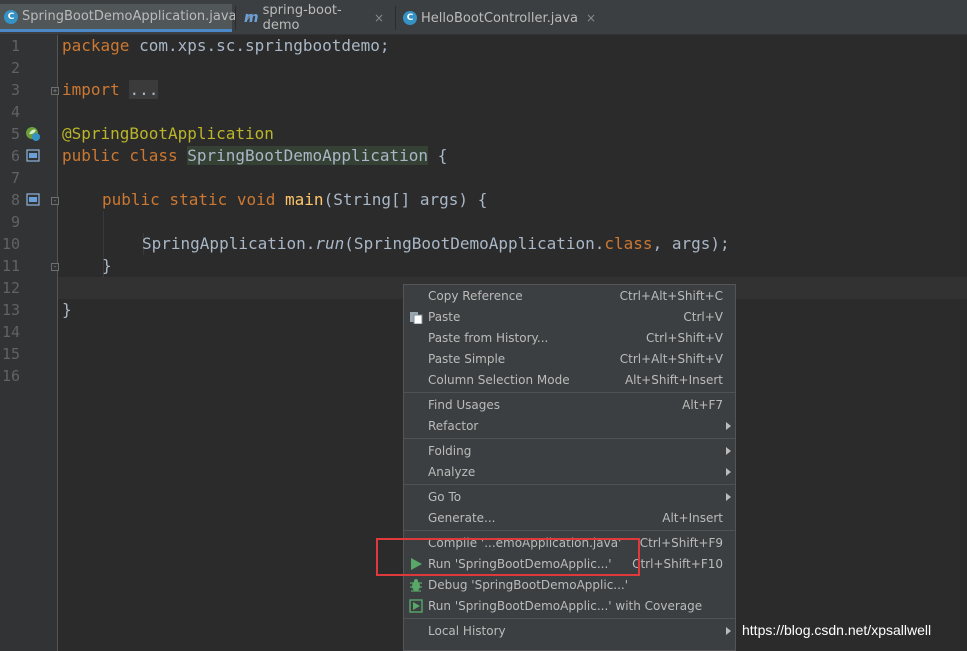 Image resolution: width=967 pixels, height=651 pixels. I want to click on static-method: run, so click(330, 243).